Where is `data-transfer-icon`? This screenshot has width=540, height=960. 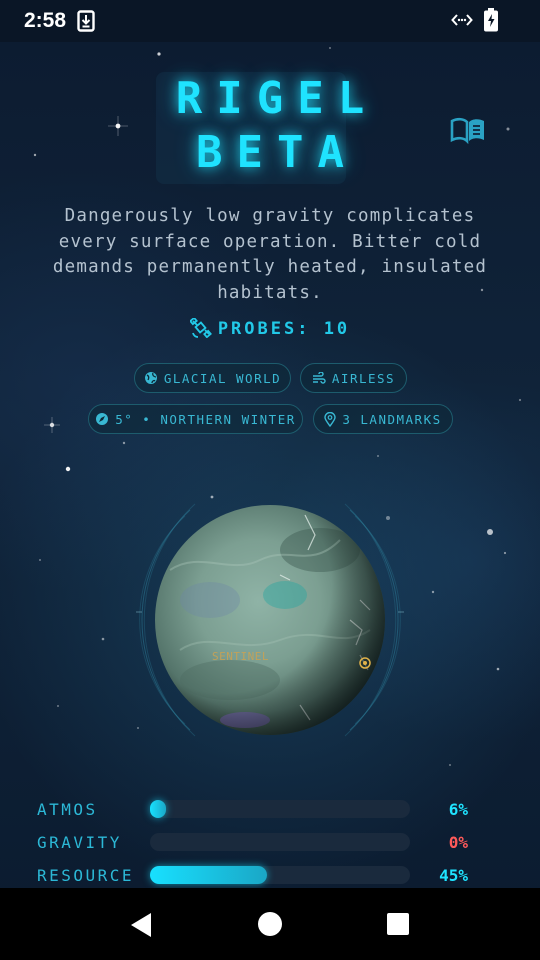
data-transfer-icon is located at coordinates (462, 20).